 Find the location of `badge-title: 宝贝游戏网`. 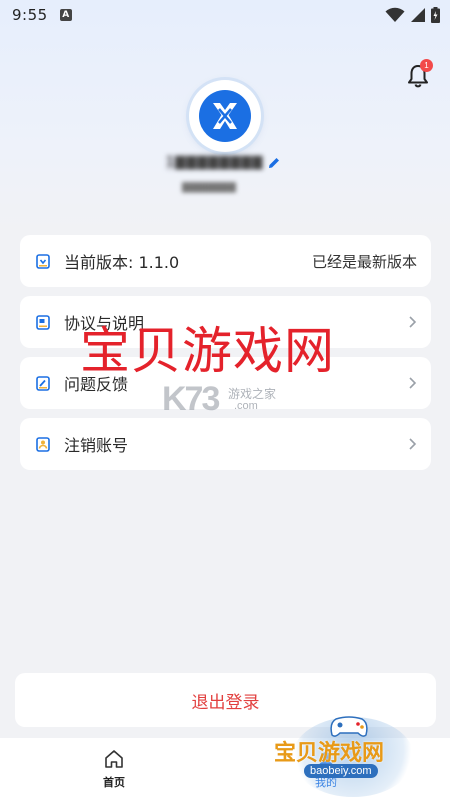

badge-title: 宝贝游戏网 is located at coordinates (329, 753).